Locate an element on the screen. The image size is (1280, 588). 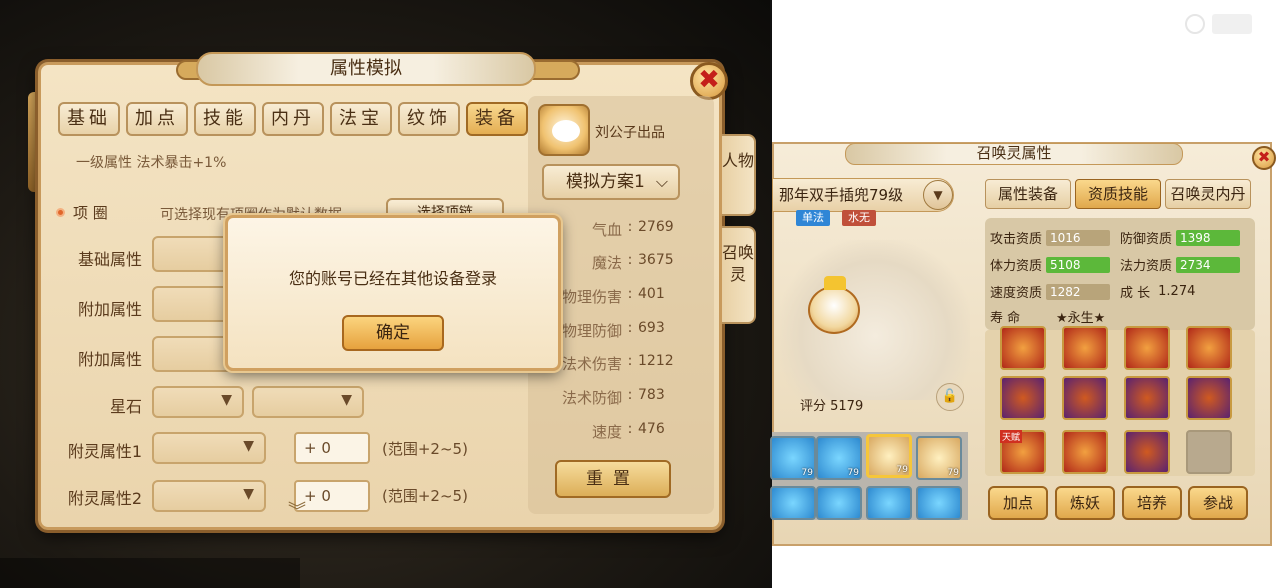
attr-label: 防御资质 is located at coordinates (1146, 239).